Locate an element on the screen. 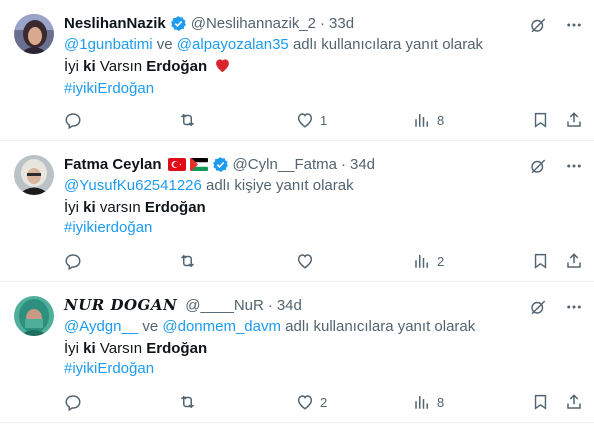  like-count: 2 is located at coordinates (324, 402).